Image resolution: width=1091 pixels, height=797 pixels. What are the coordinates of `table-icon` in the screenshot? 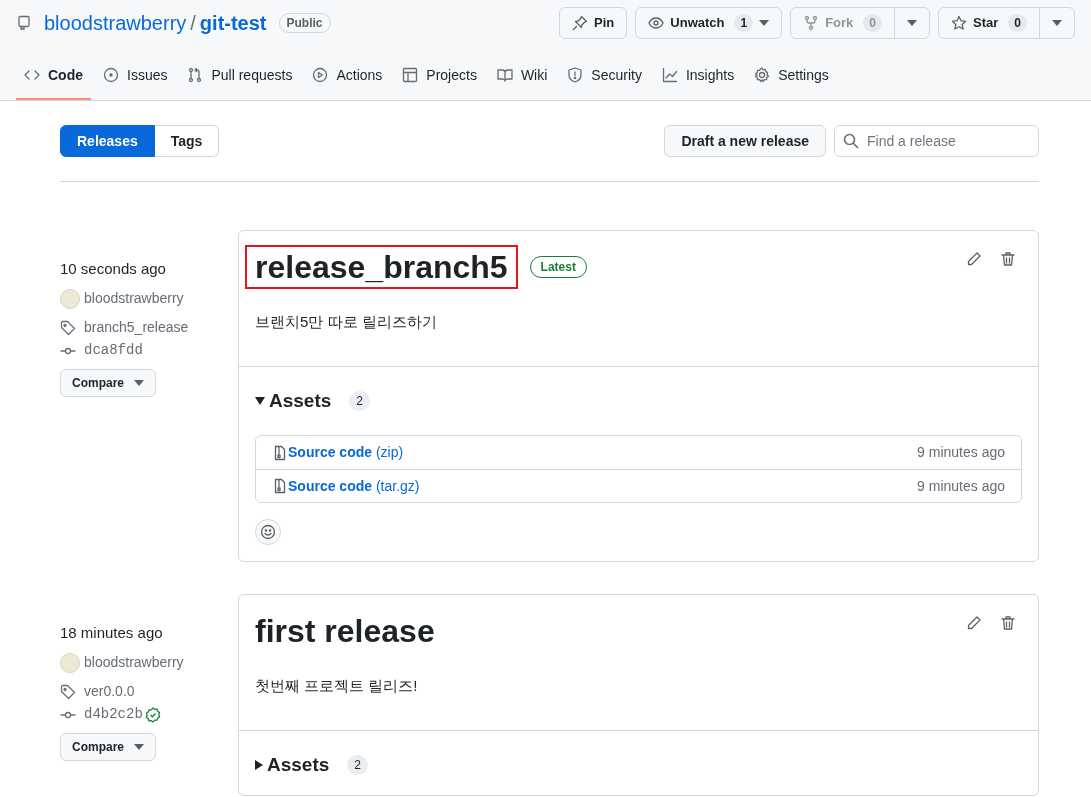 It's located at (410, 75).